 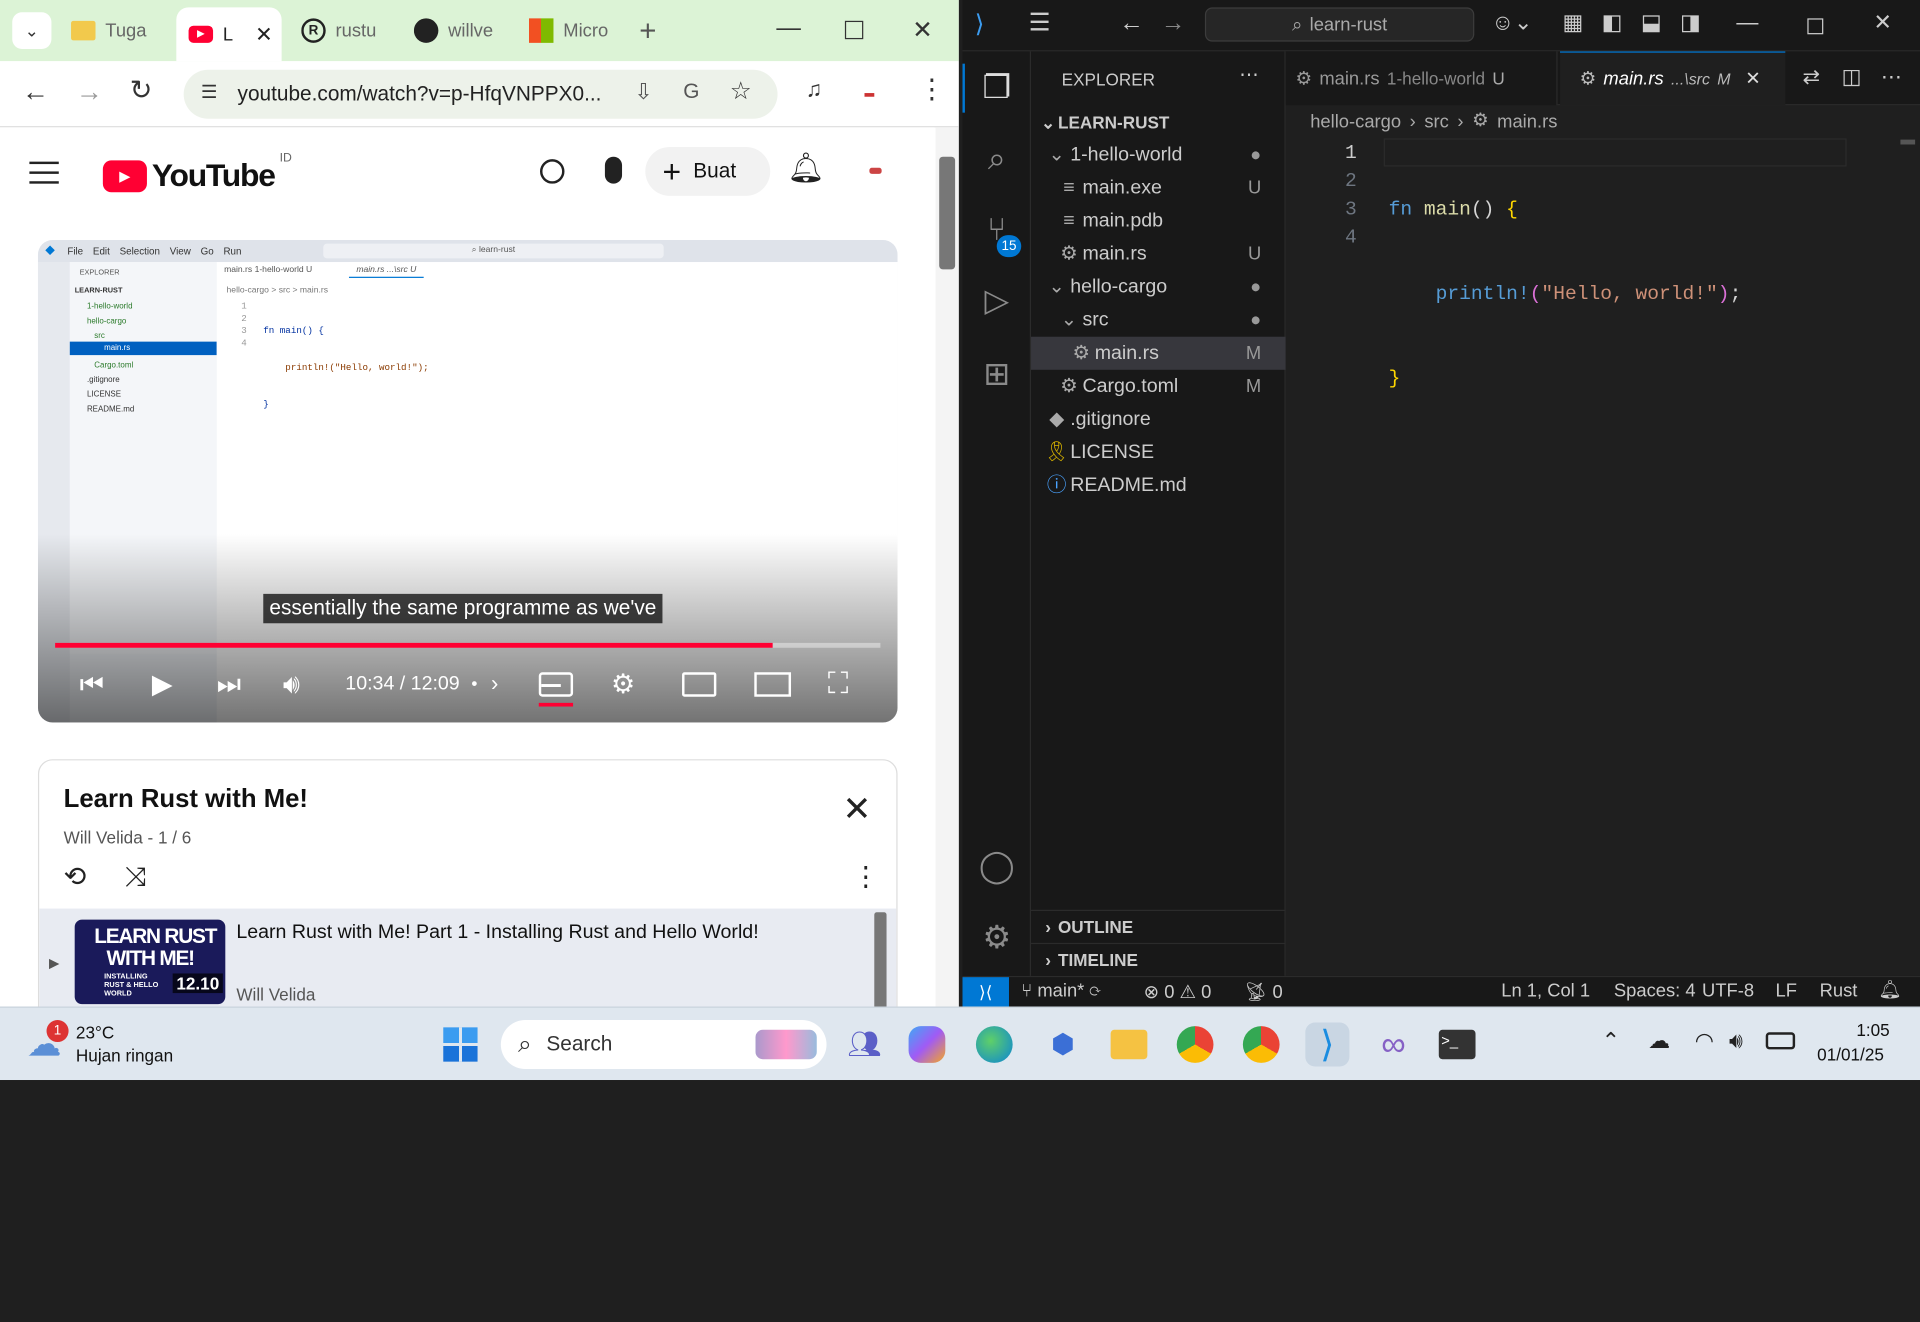 I want to click on open-changes-icon: ⇄, so click(x=1810, y=76).